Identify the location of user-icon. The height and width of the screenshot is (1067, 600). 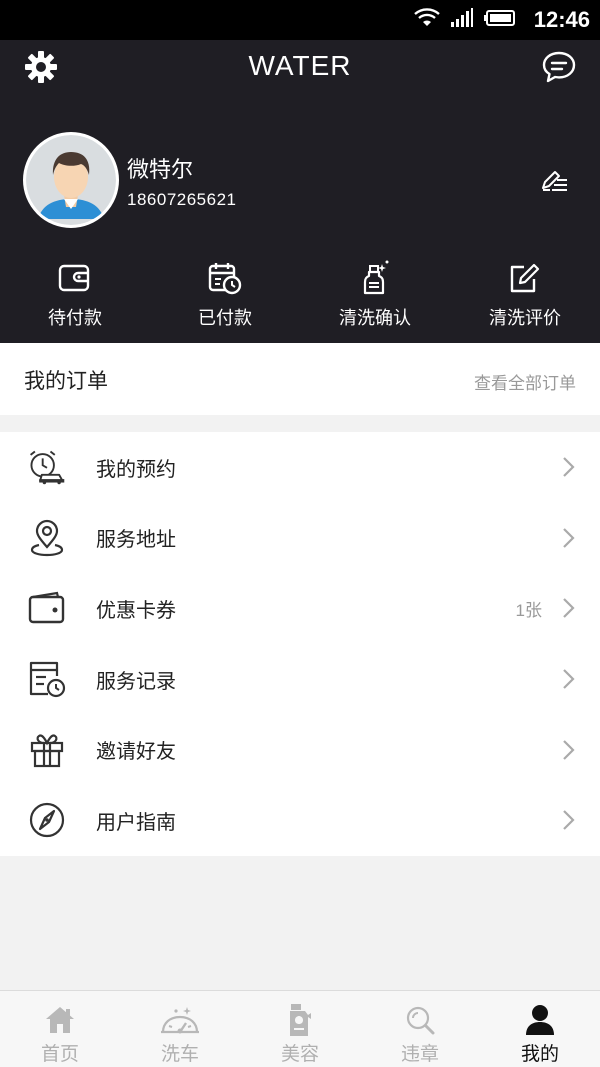
(540, 1020).